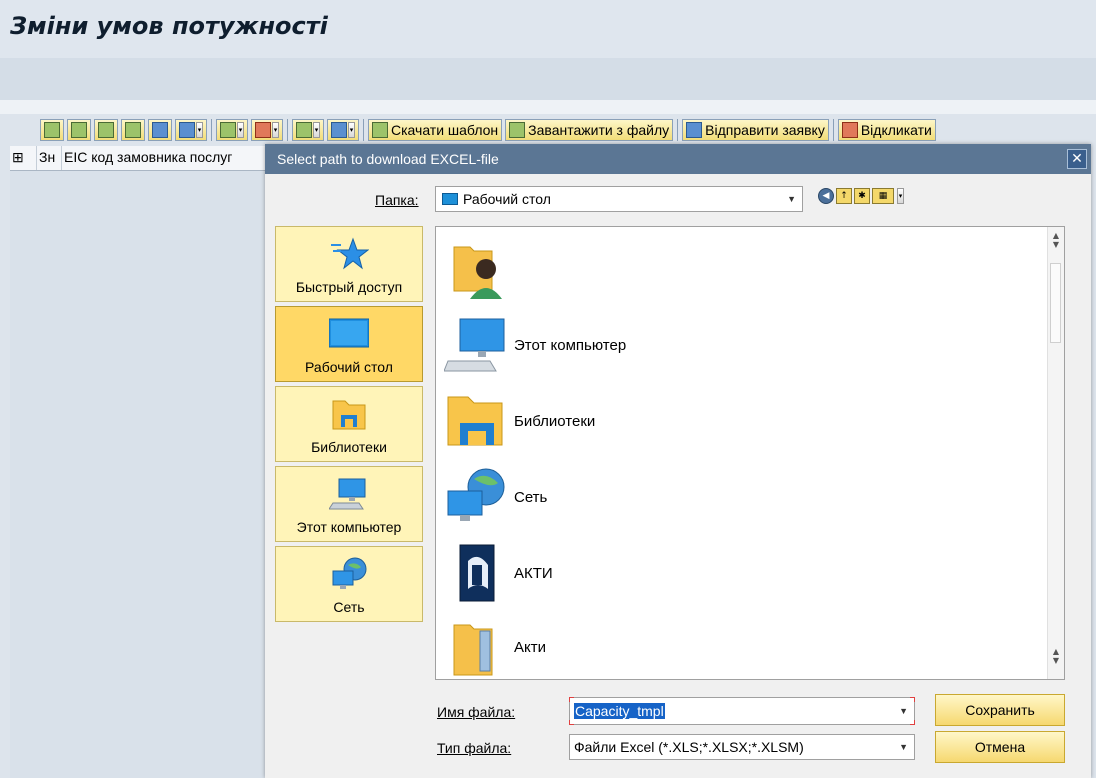  I want to click on application-toolbar, so click(548, 79).